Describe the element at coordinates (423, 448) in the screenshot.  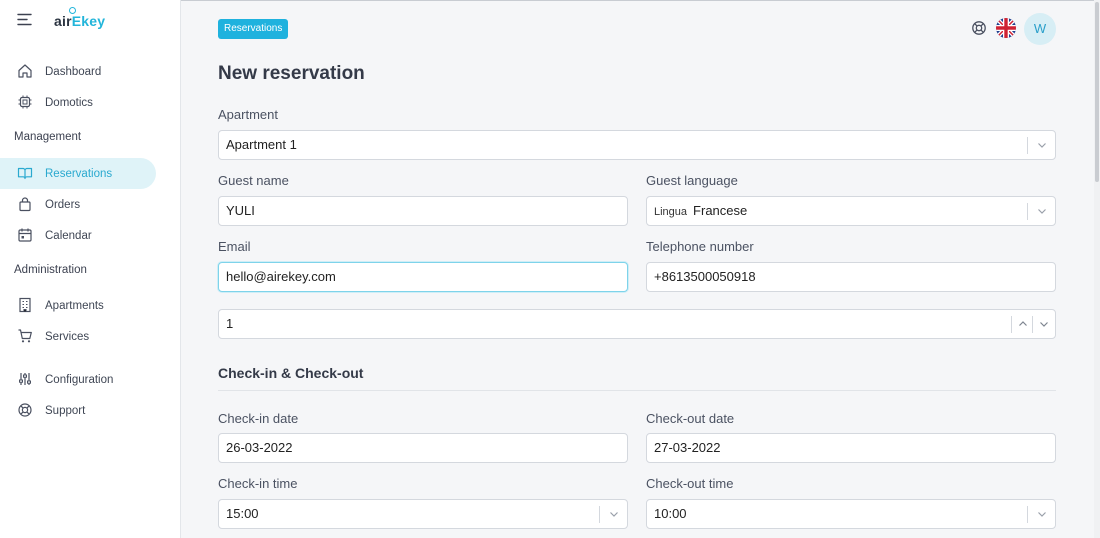
I see `checkin-date-input: 26-03-2022` at that location.